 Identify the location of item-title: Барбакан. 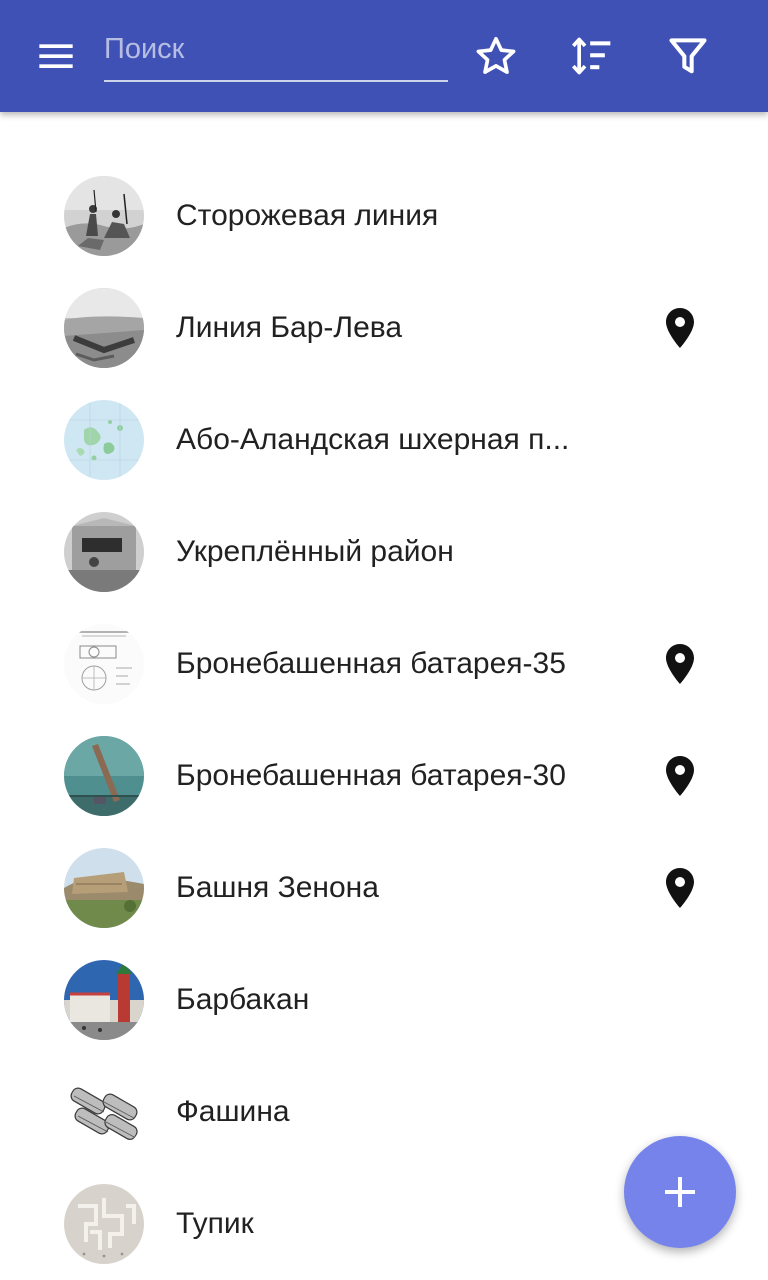
(243, 999).